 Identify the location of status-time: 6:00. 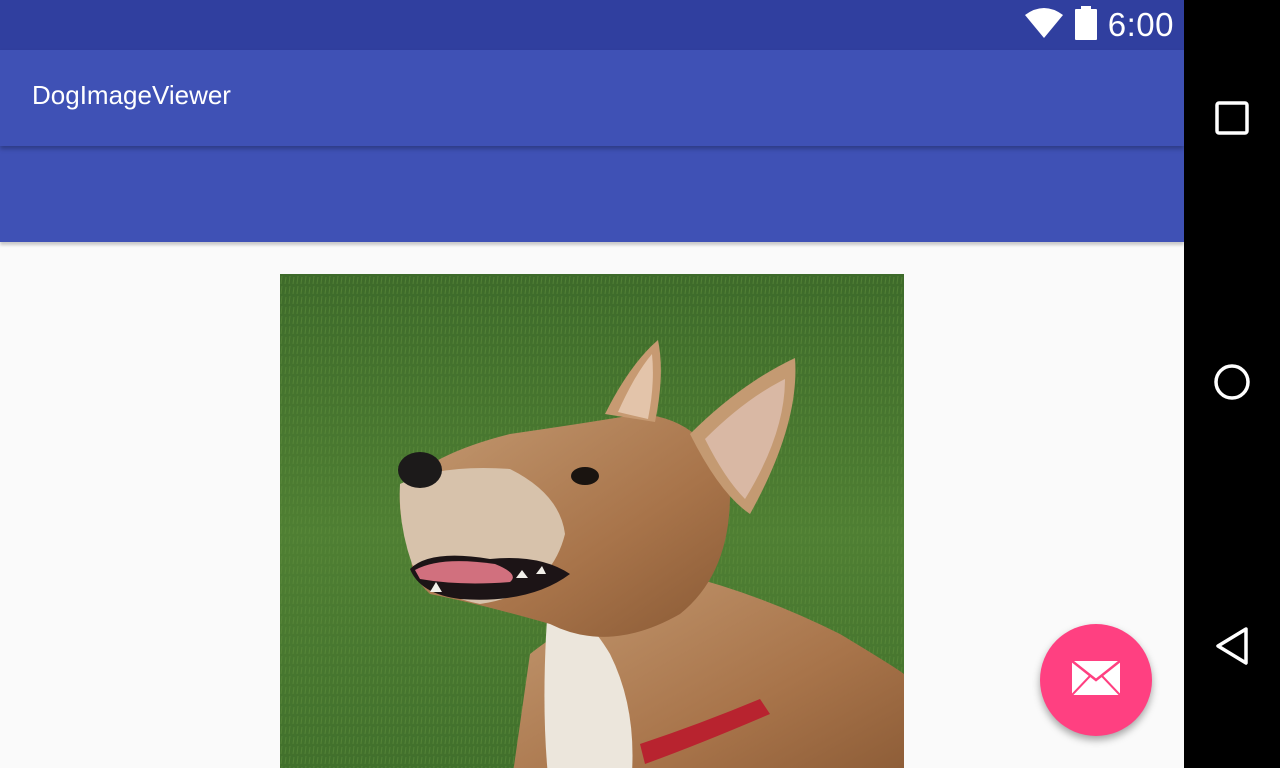
(1140, 24).